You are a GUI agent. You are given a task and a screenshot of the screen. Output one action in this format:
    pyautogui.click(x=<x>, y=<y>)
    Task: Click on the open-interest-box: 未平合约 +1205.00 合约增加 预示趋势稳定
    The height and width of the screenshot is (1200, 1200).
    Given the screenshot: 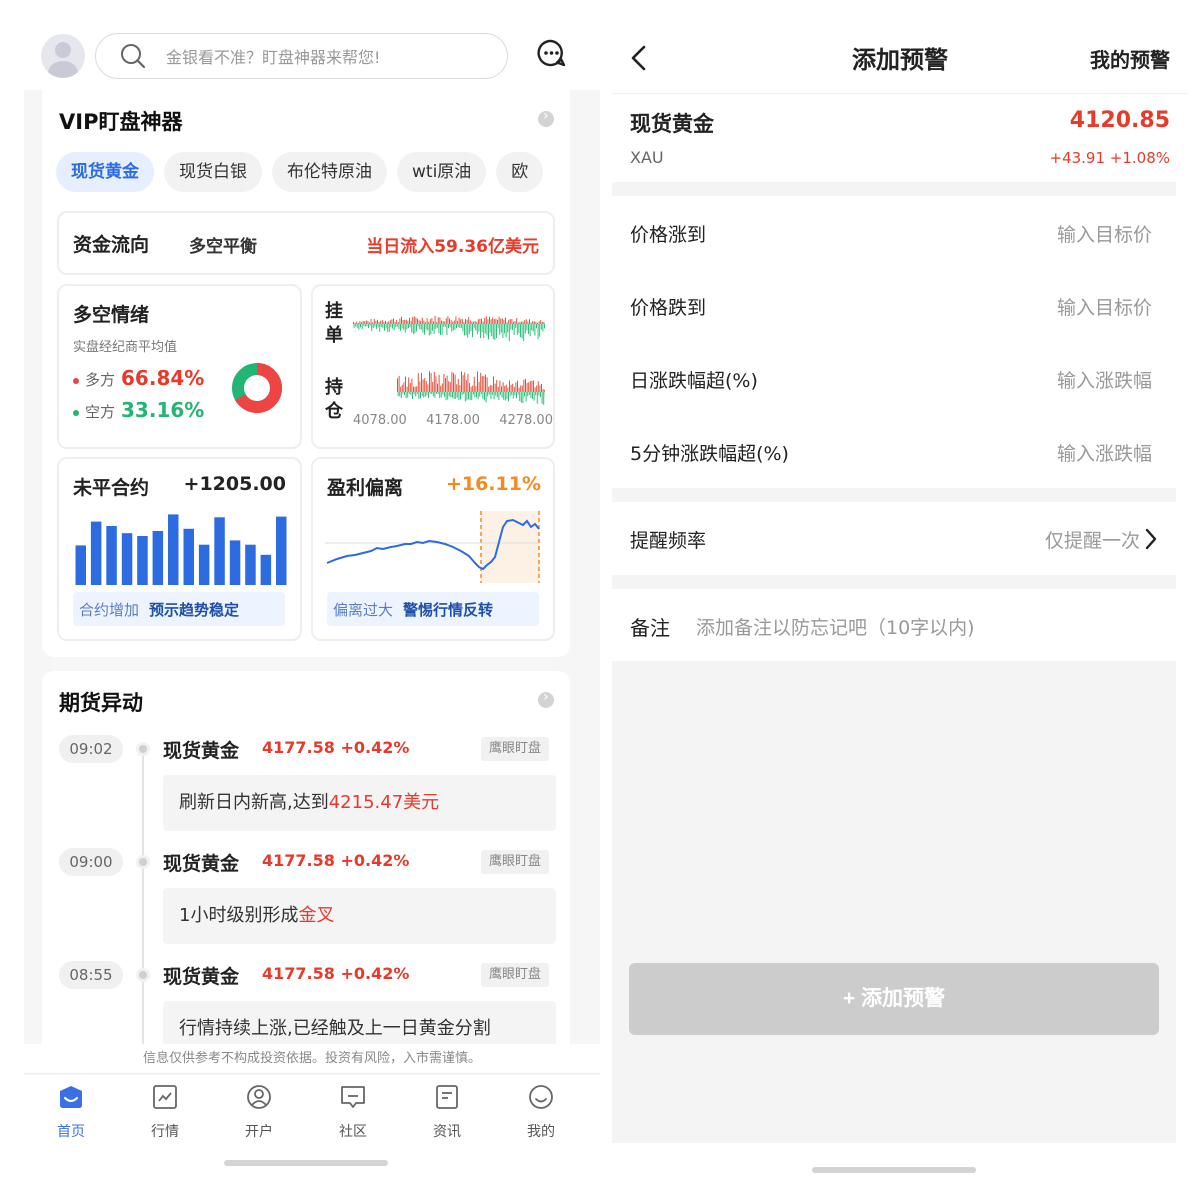 What is the action you would take?
    pyautogui.click(x=179, y=549)
    